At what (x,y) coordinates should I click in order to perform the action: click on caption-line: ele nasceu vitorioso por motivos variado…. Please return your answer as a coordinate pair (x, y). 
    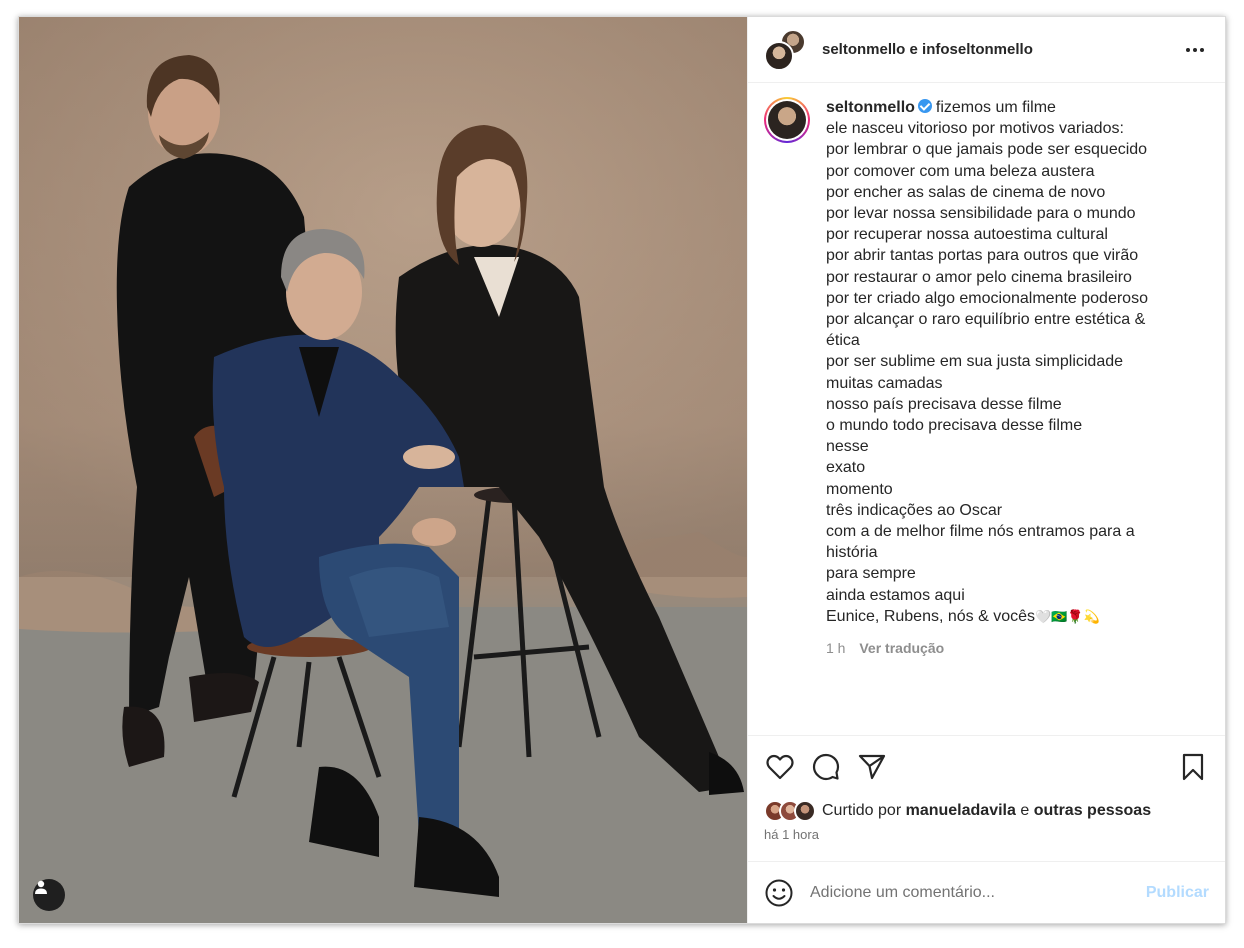
    Looking at the image, I should click on (975, 129).